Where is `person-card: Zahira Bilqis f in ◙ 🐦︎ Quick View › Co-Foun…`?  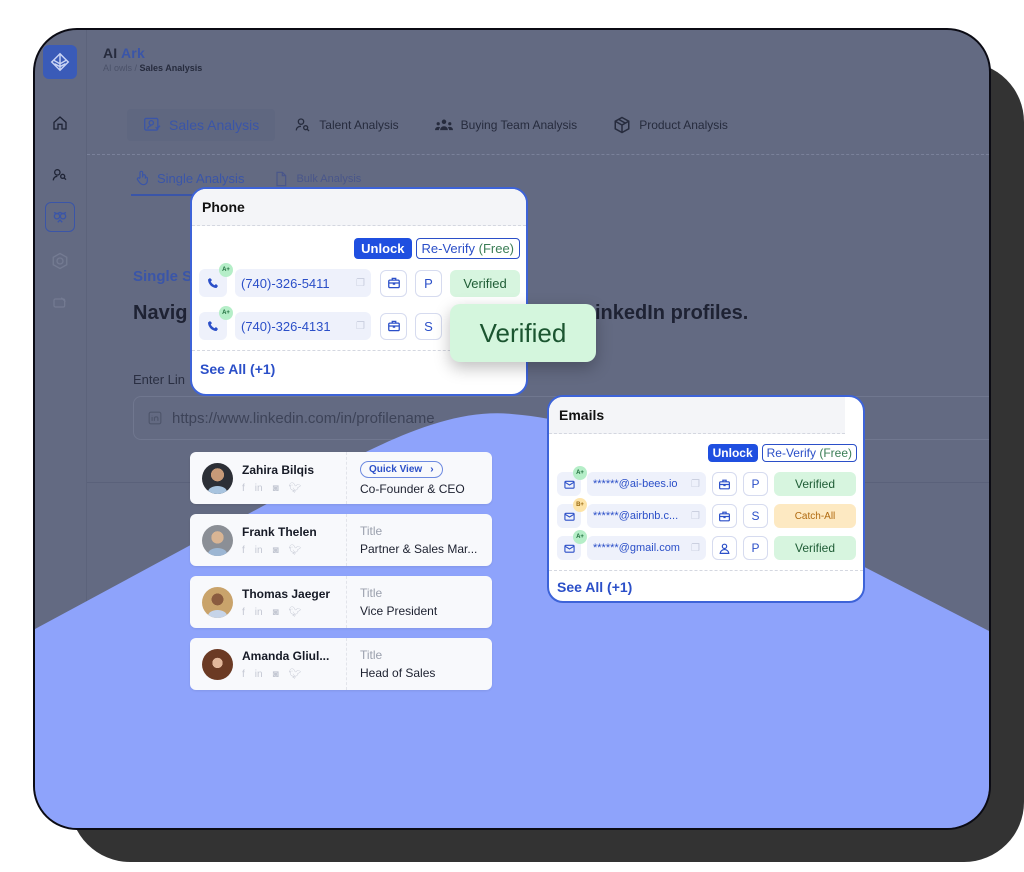
person-card: Zahira Bilqis f in ◙ 🐦︎ Quick View › Co-Foun… is located at coordinates (341, 478).